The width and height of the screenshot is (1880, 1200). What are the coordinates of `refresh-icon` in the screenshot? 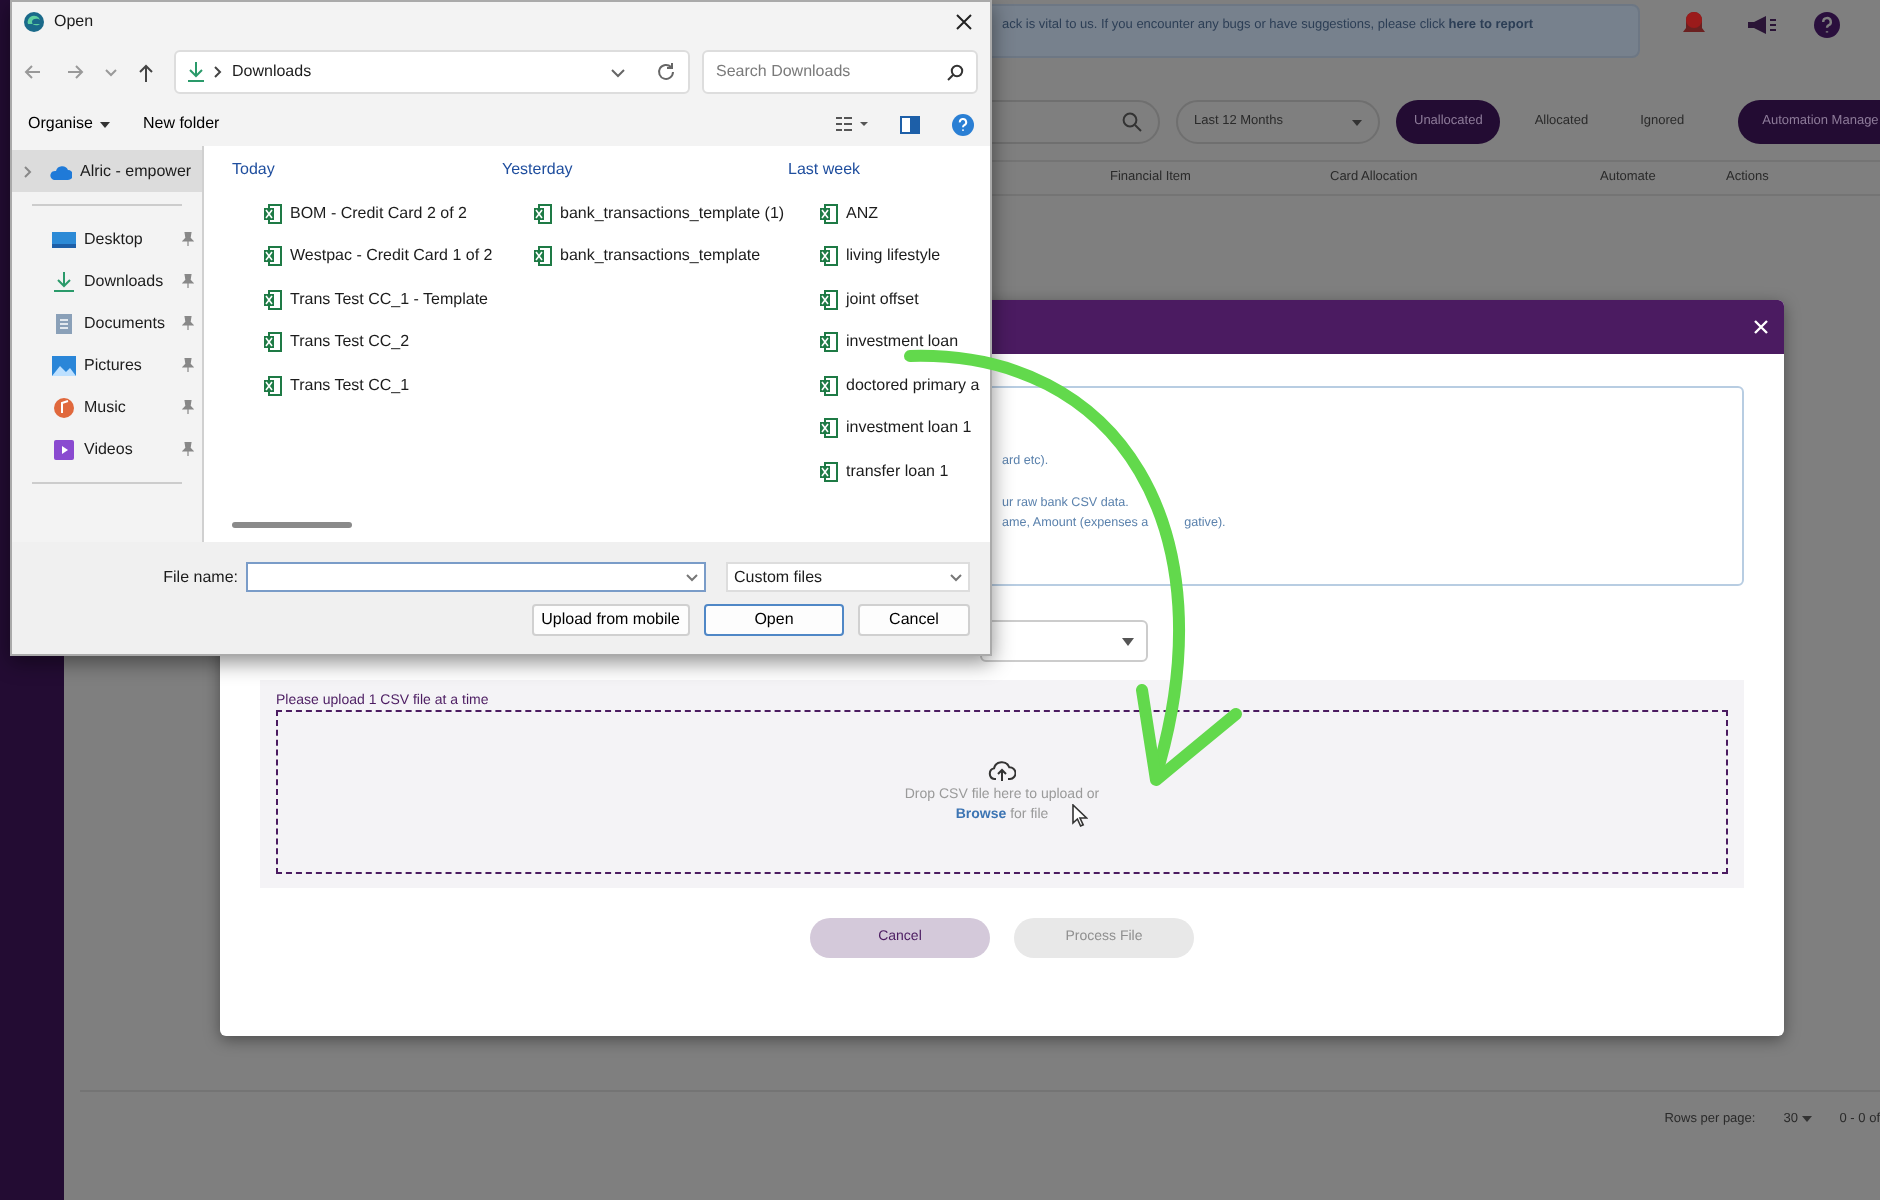 It's located at (666, 72).